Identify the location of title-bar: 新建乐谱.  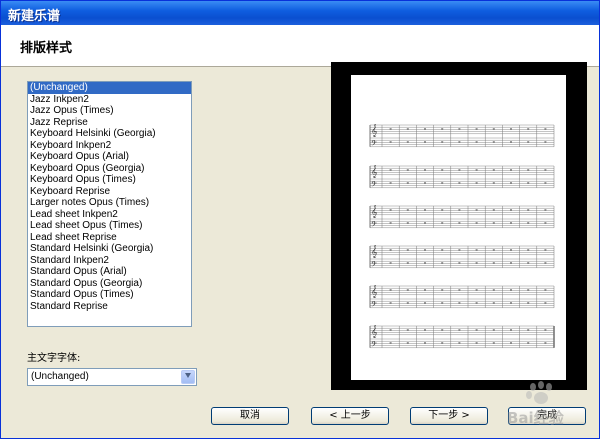
(300, 13).